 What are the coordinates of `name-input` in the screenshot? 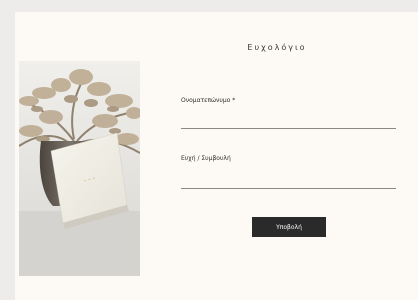 It's located at (288, 123).